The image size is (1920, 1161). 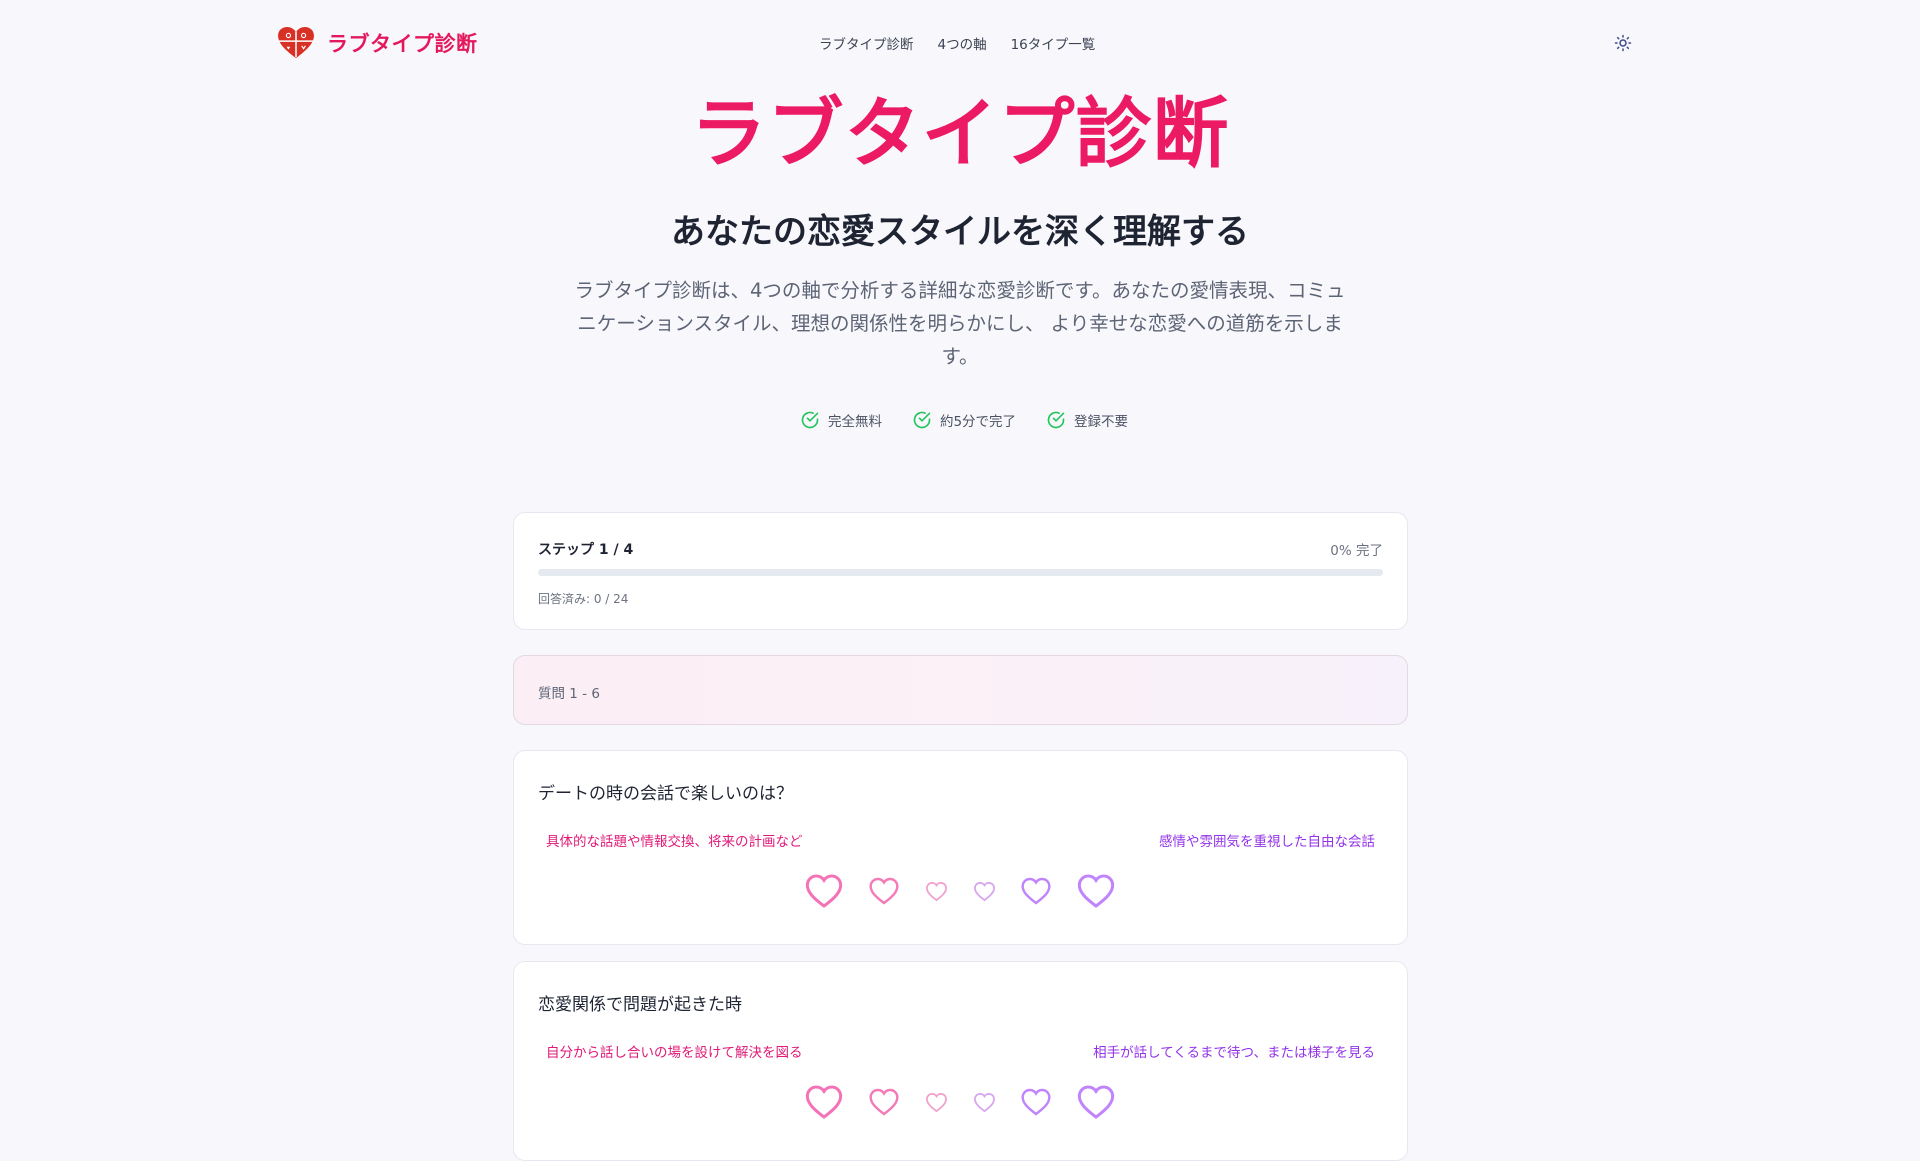 What do you see at coordinates (978, 422) in the screenshot?
I see `feature-label: 約5分で完了` at bounding box center [978, 422].